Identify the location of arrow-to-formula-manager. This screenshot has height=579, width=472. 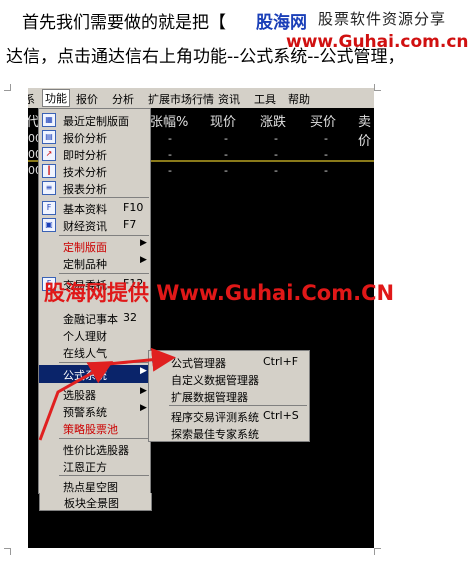
(141, 359).